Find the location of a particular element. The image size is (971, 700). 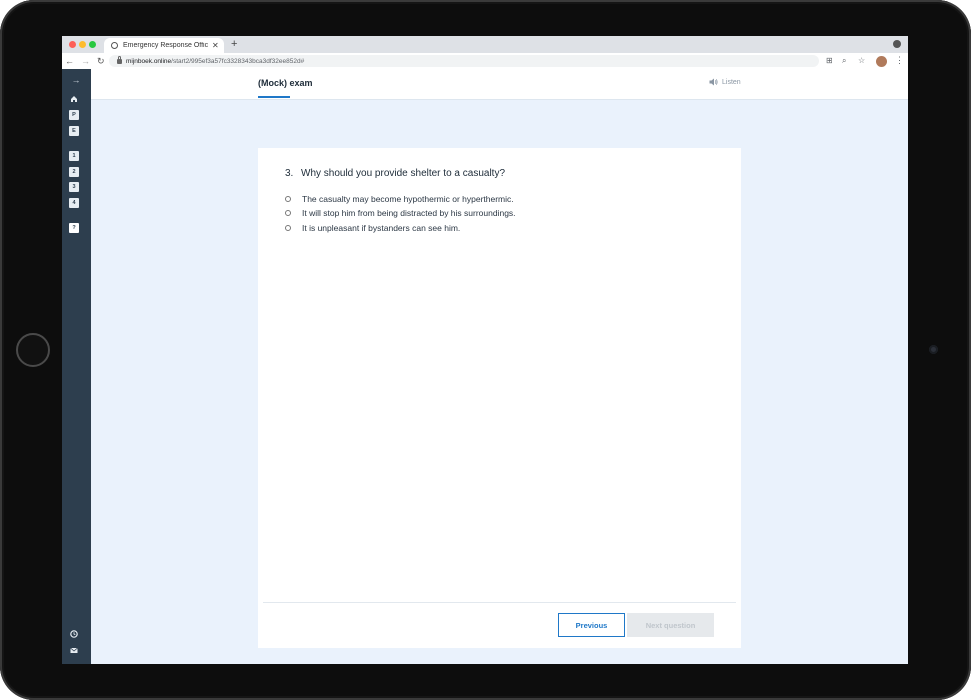

globe-icon is located at coordinates (114, 45).